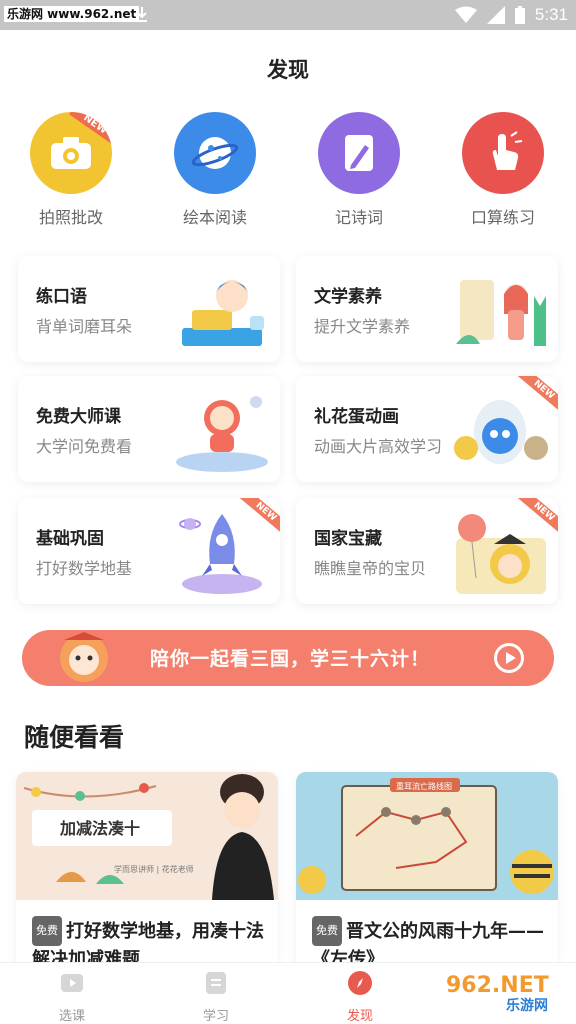 The width and height of the screenshot is (576, 1024). What do you see at coordinates (71, 1016) in the screenshot?
I see `nav-label: 选课` at bounding box center [71, 1016].